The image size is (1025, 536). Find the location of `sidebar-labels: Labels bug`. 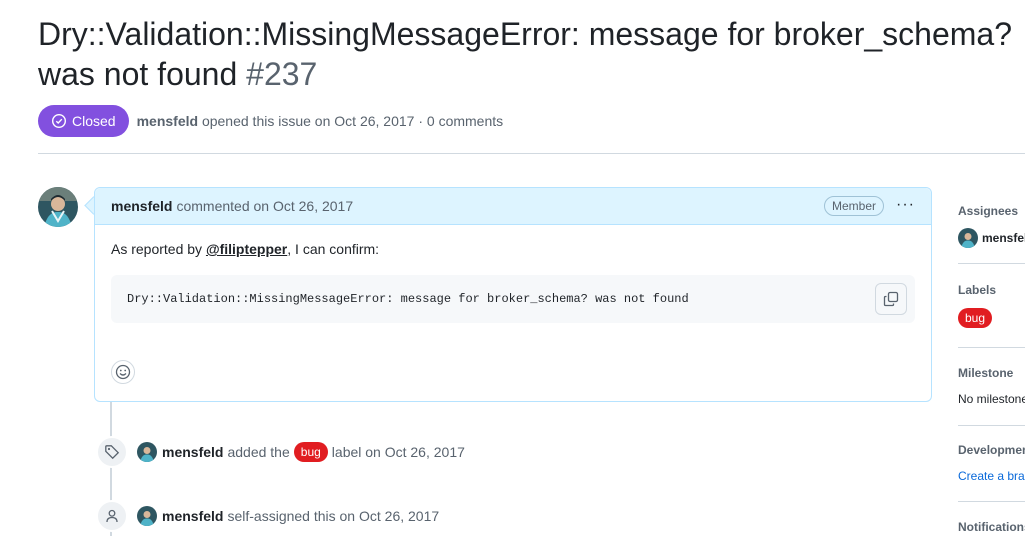

sidebar-labels: Labels bug is located at coordinates (991, 305).